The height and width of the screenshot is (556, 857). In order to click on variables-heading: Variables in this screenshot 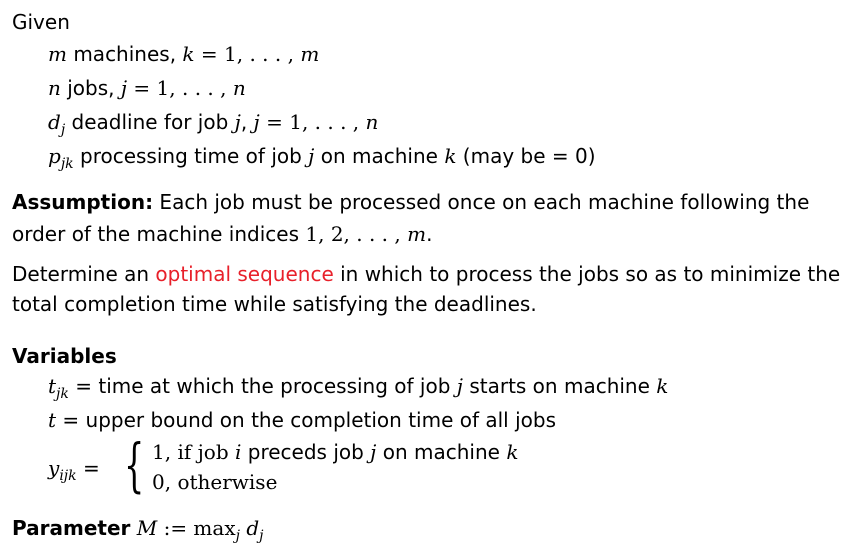, I will do `click(64, 356)`.